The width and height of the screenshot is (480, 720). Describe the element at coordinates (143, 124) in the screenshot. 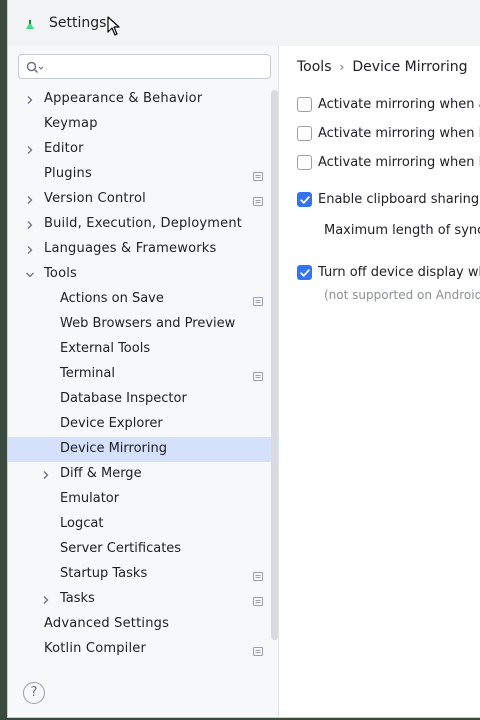

I see `tree-item-keymap: Keymap` at that location.